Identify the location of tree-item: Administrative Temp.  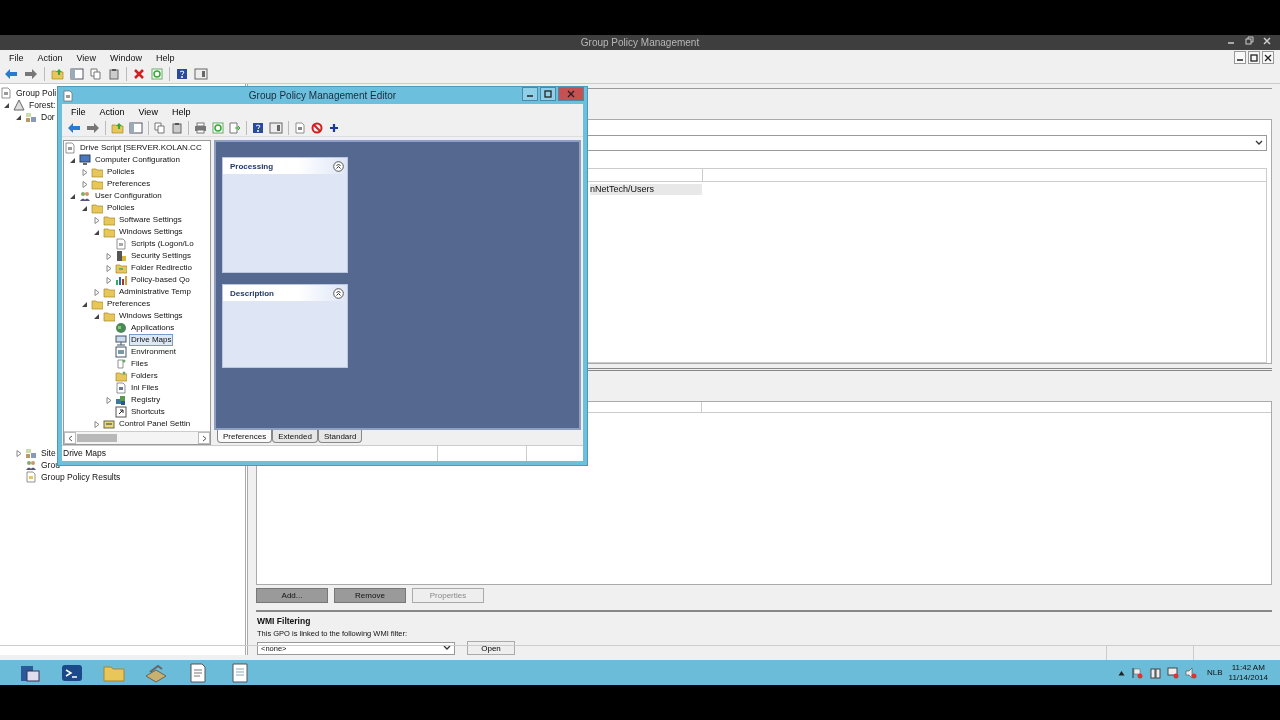
(155, 292).